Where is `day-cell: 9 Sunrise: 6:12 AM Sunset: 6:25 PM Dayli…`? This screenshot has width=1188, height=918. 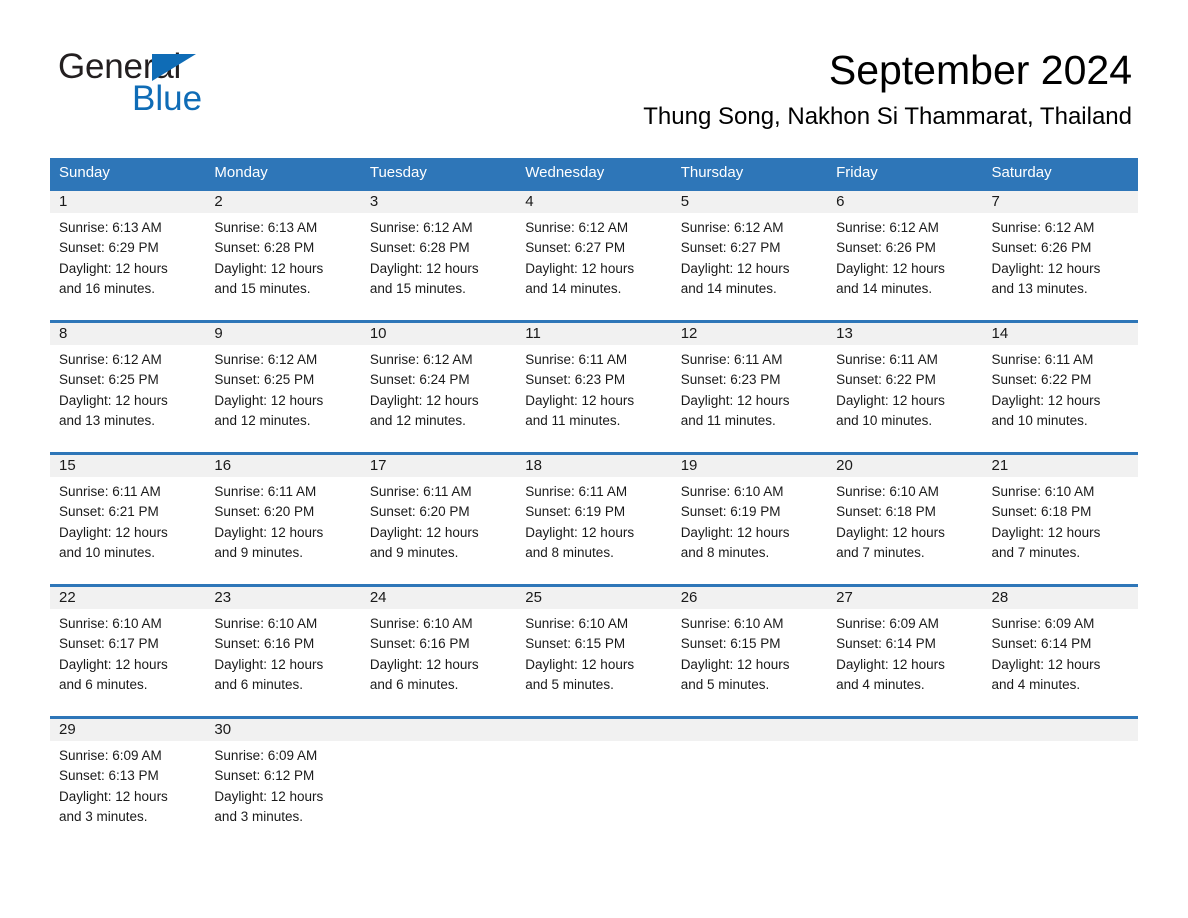 day-cell: 9 Sunrise: 6:12 AM Sunset: 6:25 PM Dayli… is located at coordinates (282, 387).